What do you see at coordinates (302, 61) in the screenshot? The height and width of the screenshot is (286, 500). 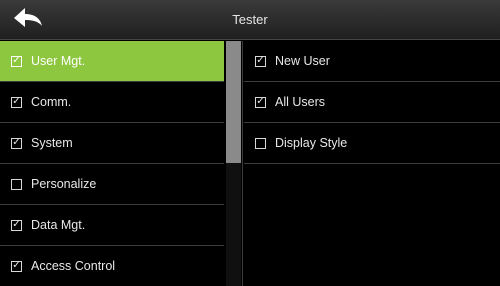 I see `submenu-item-label: New User` at bounding box center [302, 61].